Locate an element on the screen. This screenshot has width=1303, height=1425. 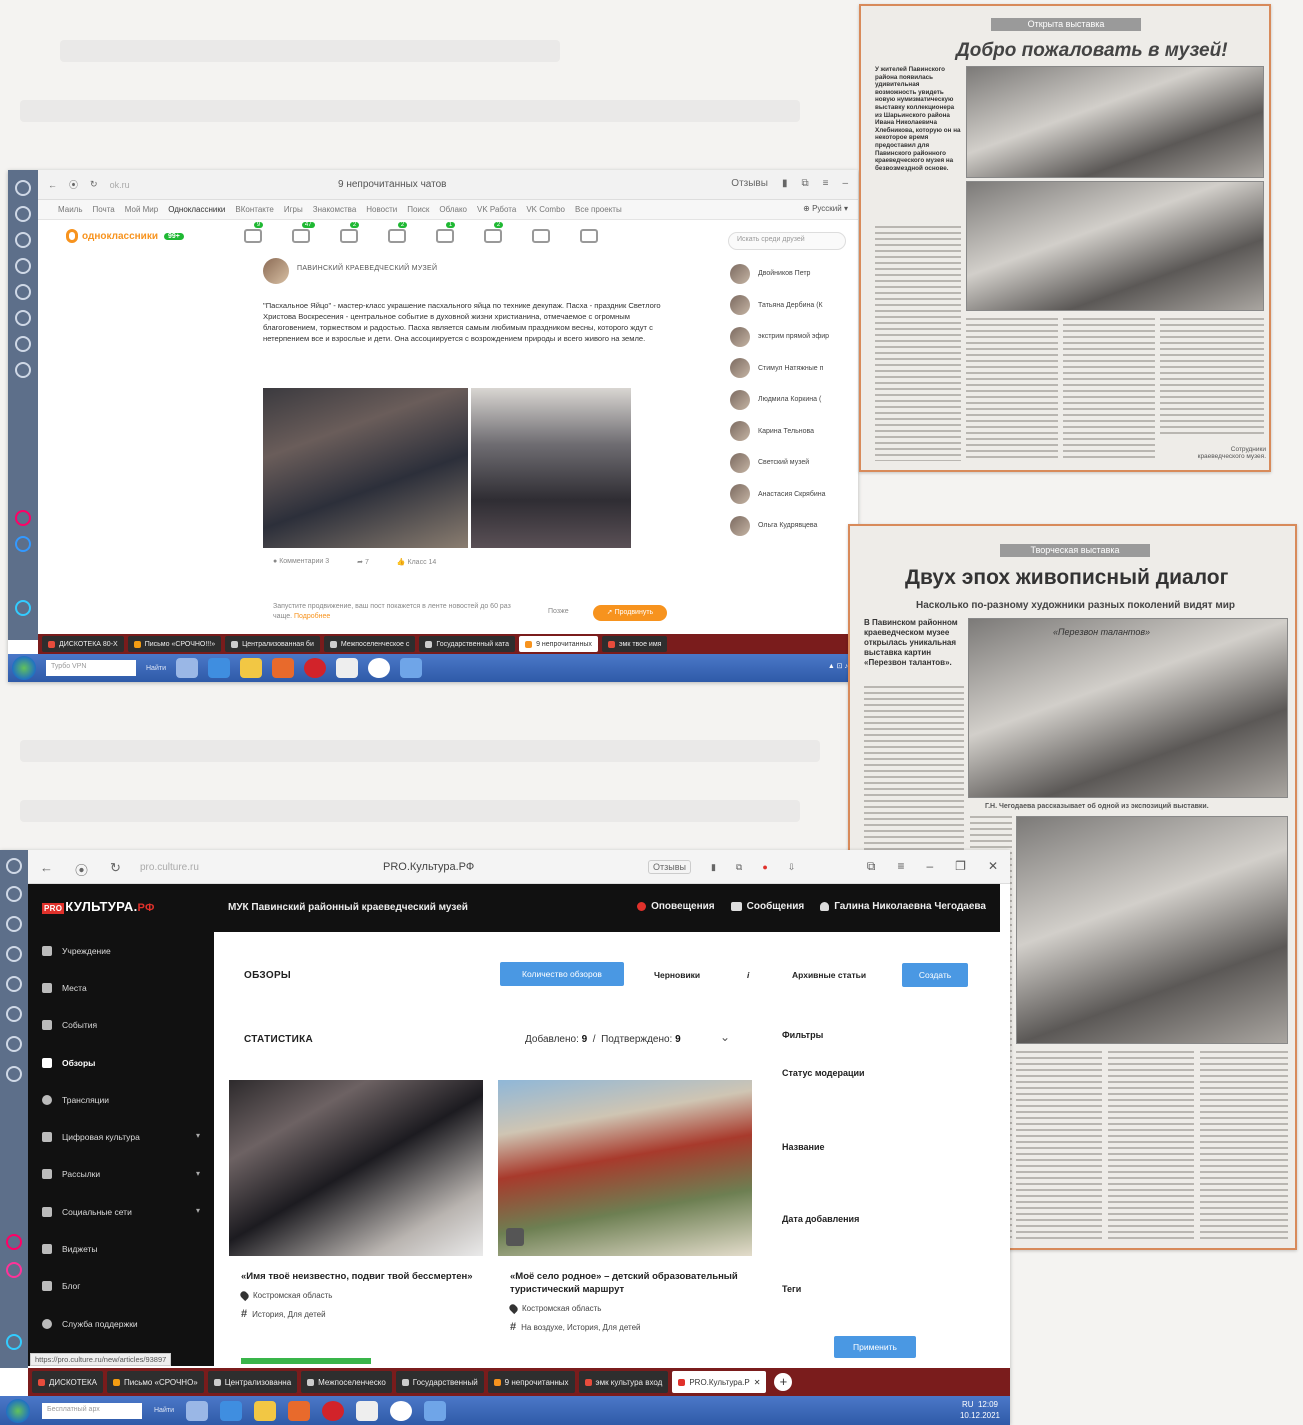
post-photo is located at coordinates (551, 468).